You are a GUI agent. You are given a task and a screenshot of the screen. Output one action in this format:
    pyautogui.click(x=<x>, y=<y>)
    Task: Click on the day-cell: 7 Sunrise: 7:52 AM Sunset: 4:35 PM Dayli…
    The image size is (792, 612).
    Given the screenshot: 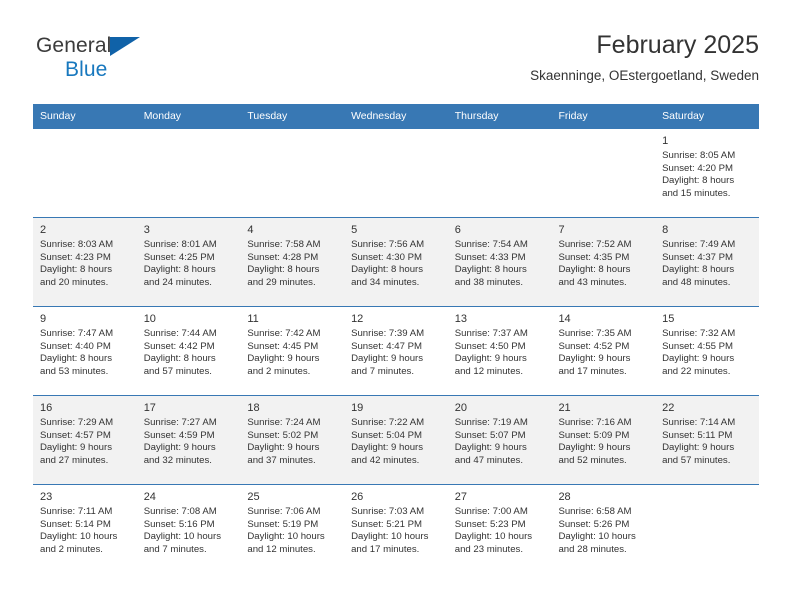 What is the action you would take?
    pyautogui.click(x=603, y=262)
    